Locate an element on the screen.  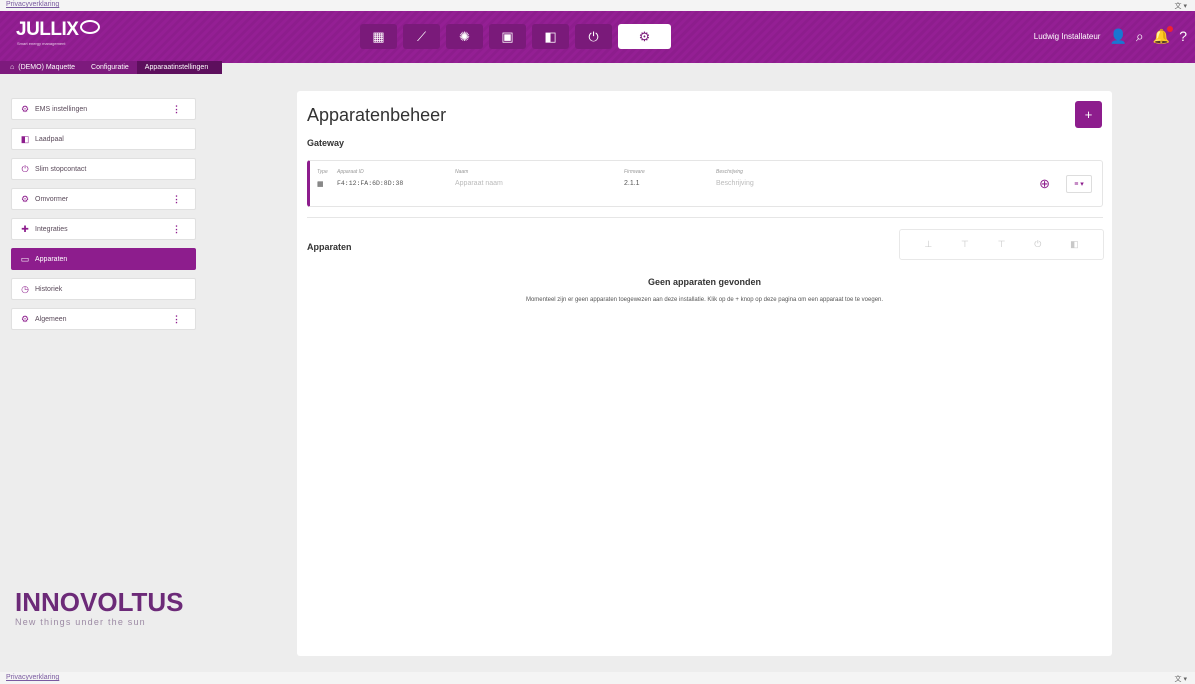
chart-icon: ⟋ is located at coordinates (421, 36).